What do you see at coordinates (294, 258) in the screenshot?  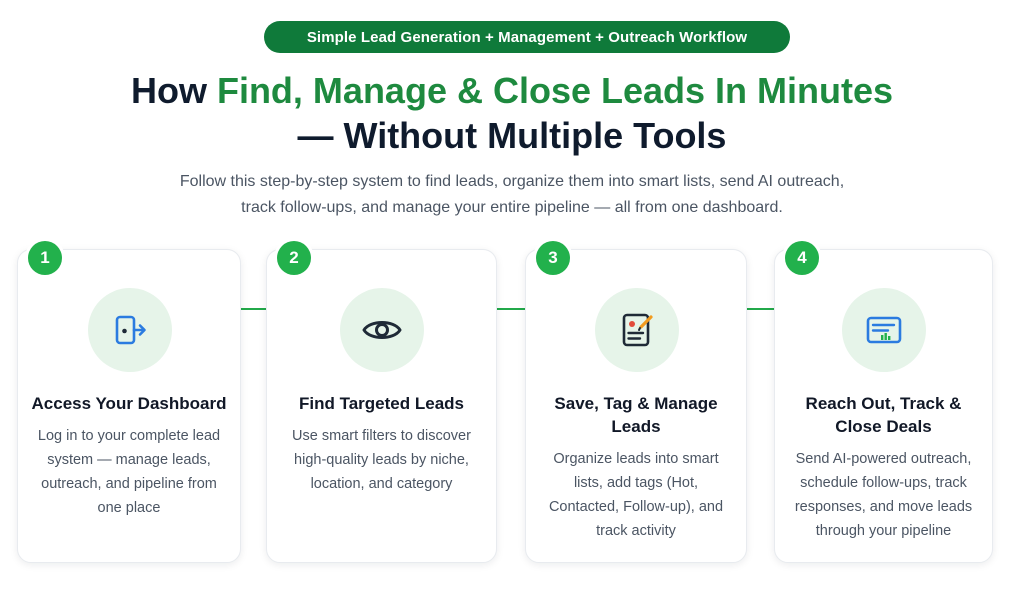 I see `step-number-badge-2: 2` at bounding box center [294, 258].